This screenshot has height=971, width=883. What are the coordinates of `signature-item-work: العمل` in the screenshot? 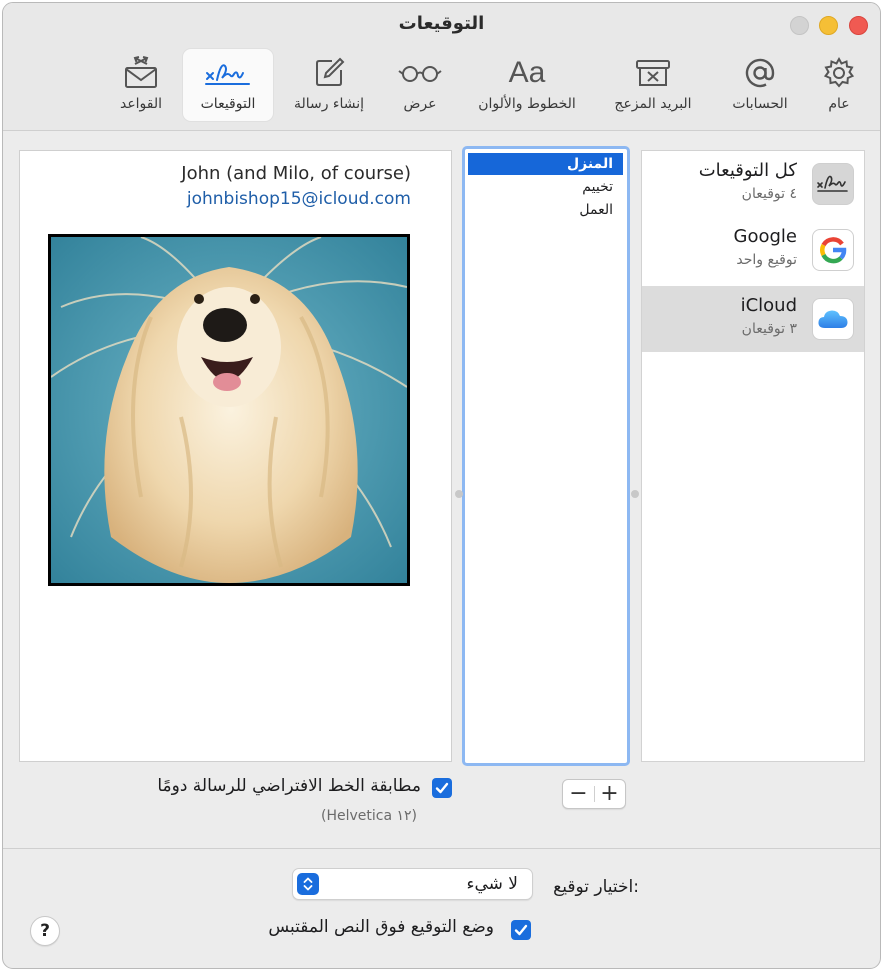 It's located at (545, 210).